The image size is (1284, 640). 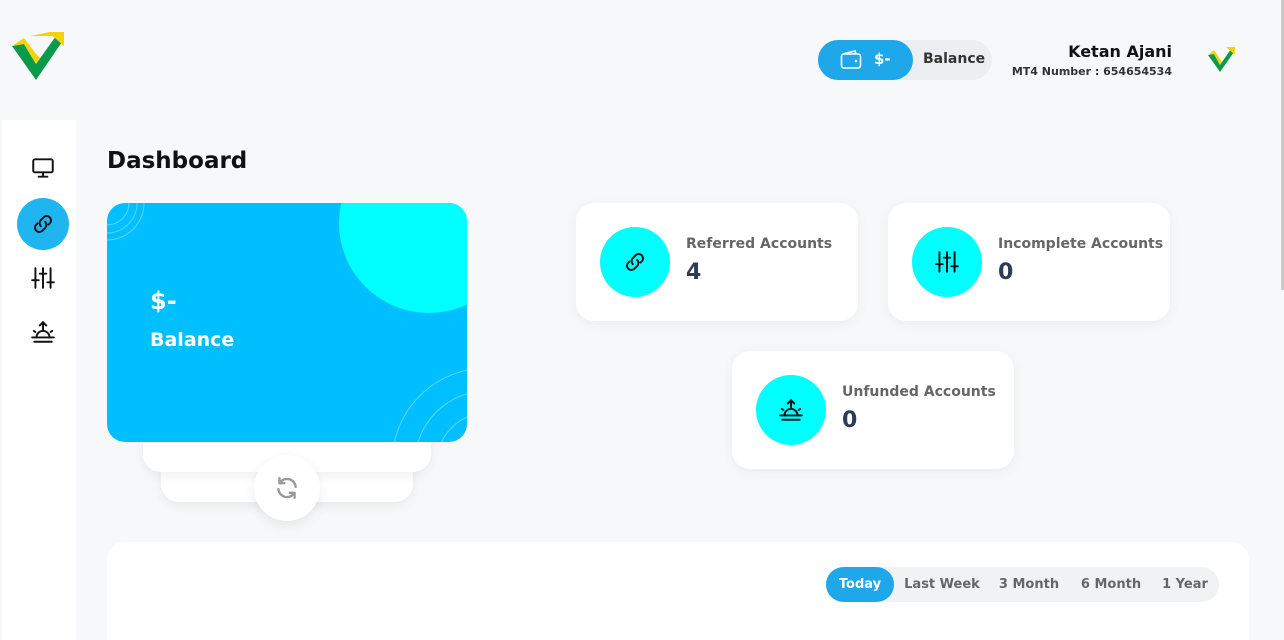 I want to click on time-range-tabs: Today Last Week 3 Month 6 Month 1 Year, so click(x=1022, y=584).